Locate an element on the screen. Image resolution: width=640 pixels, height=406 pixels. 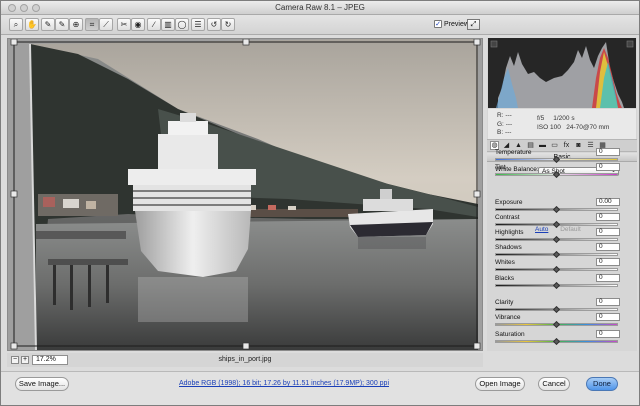
auto-default-links: Auto Default is located at coordinates (558, 229).